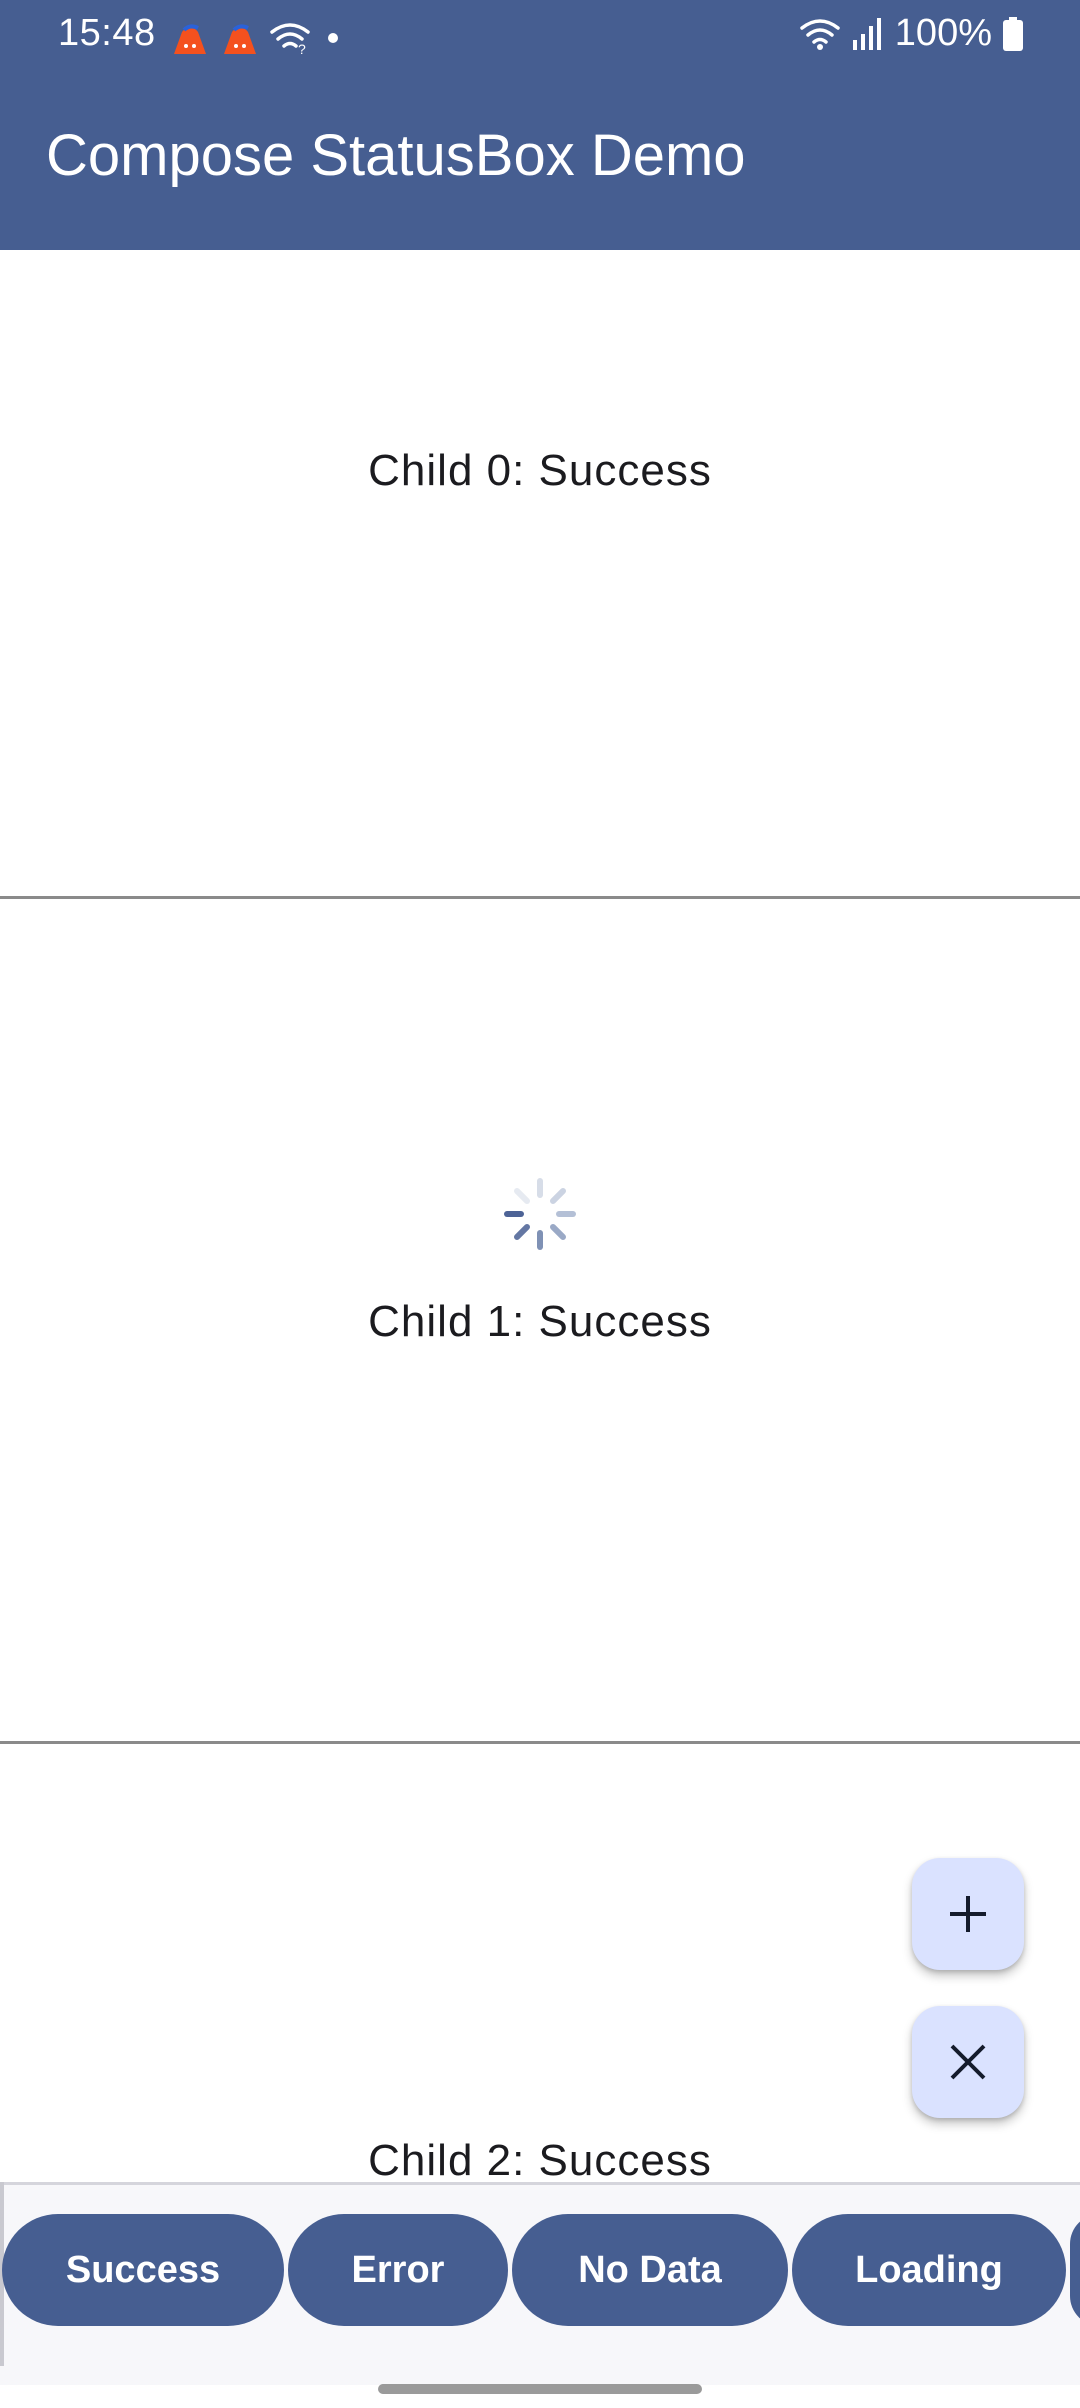  What do you see at coordinates (143, 2270) in the screenshot?
I see `success-button: Success` at bounding box center [143, 2270].